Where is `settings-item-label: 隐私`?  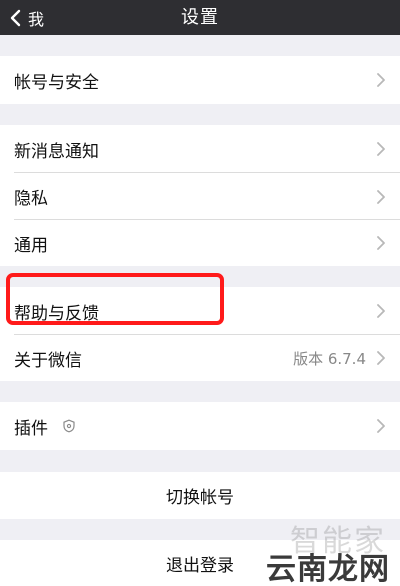 settings-item-label: 隐私 is located at coordinates (31, 199).